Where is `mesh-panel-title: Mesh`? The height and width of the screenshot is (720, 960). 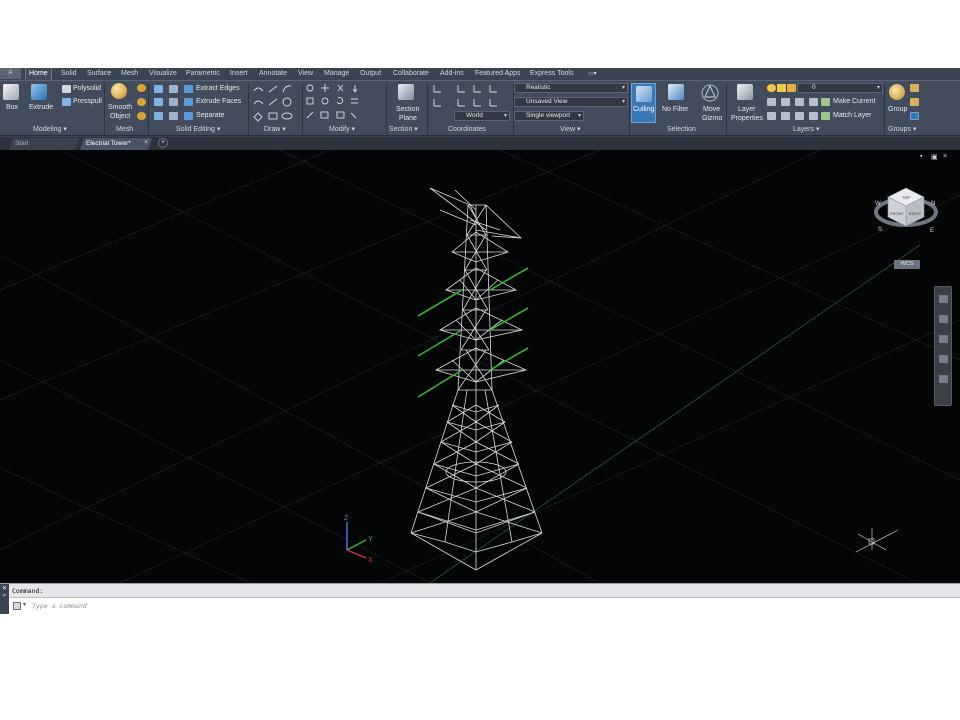 mesh-panel-title: Mesh is located at coordinates (124, 130).